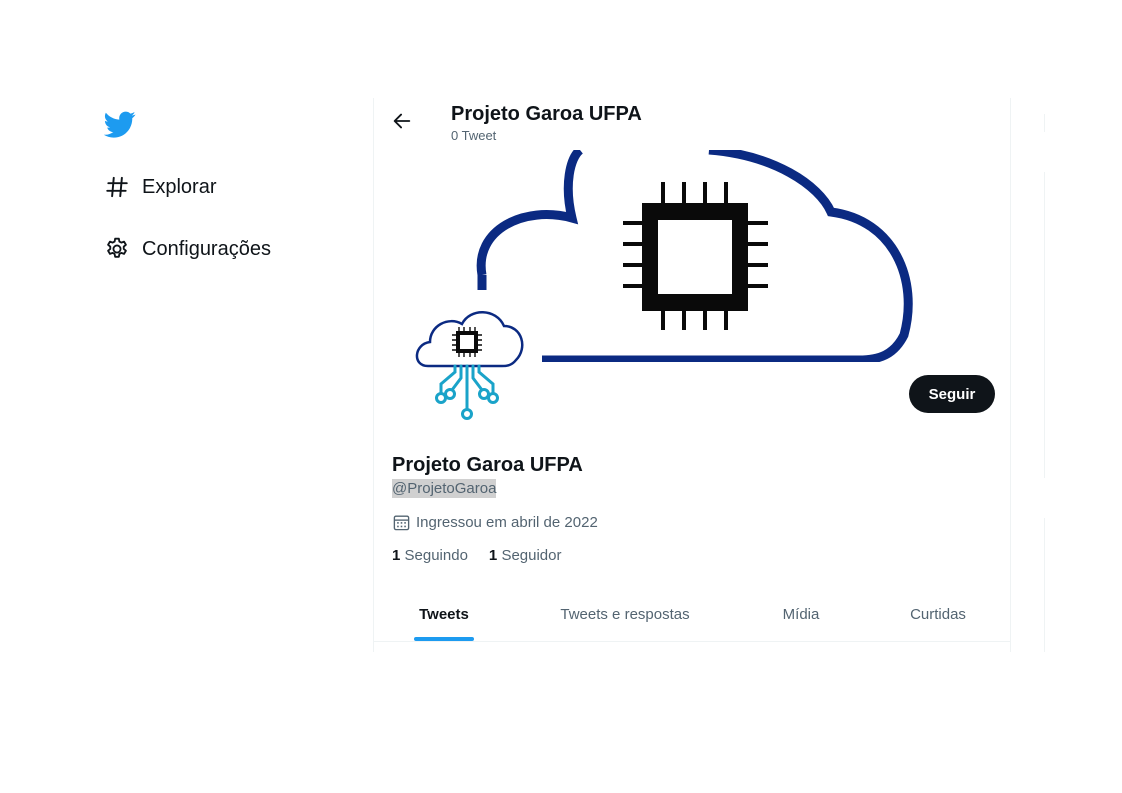 The width and height of the screenshot is (1122, 793). What do you see at coordinates (938, 614) in the screenshot?
I see `tab-curtidas: Curtidas` at bounding box center [938, 614].